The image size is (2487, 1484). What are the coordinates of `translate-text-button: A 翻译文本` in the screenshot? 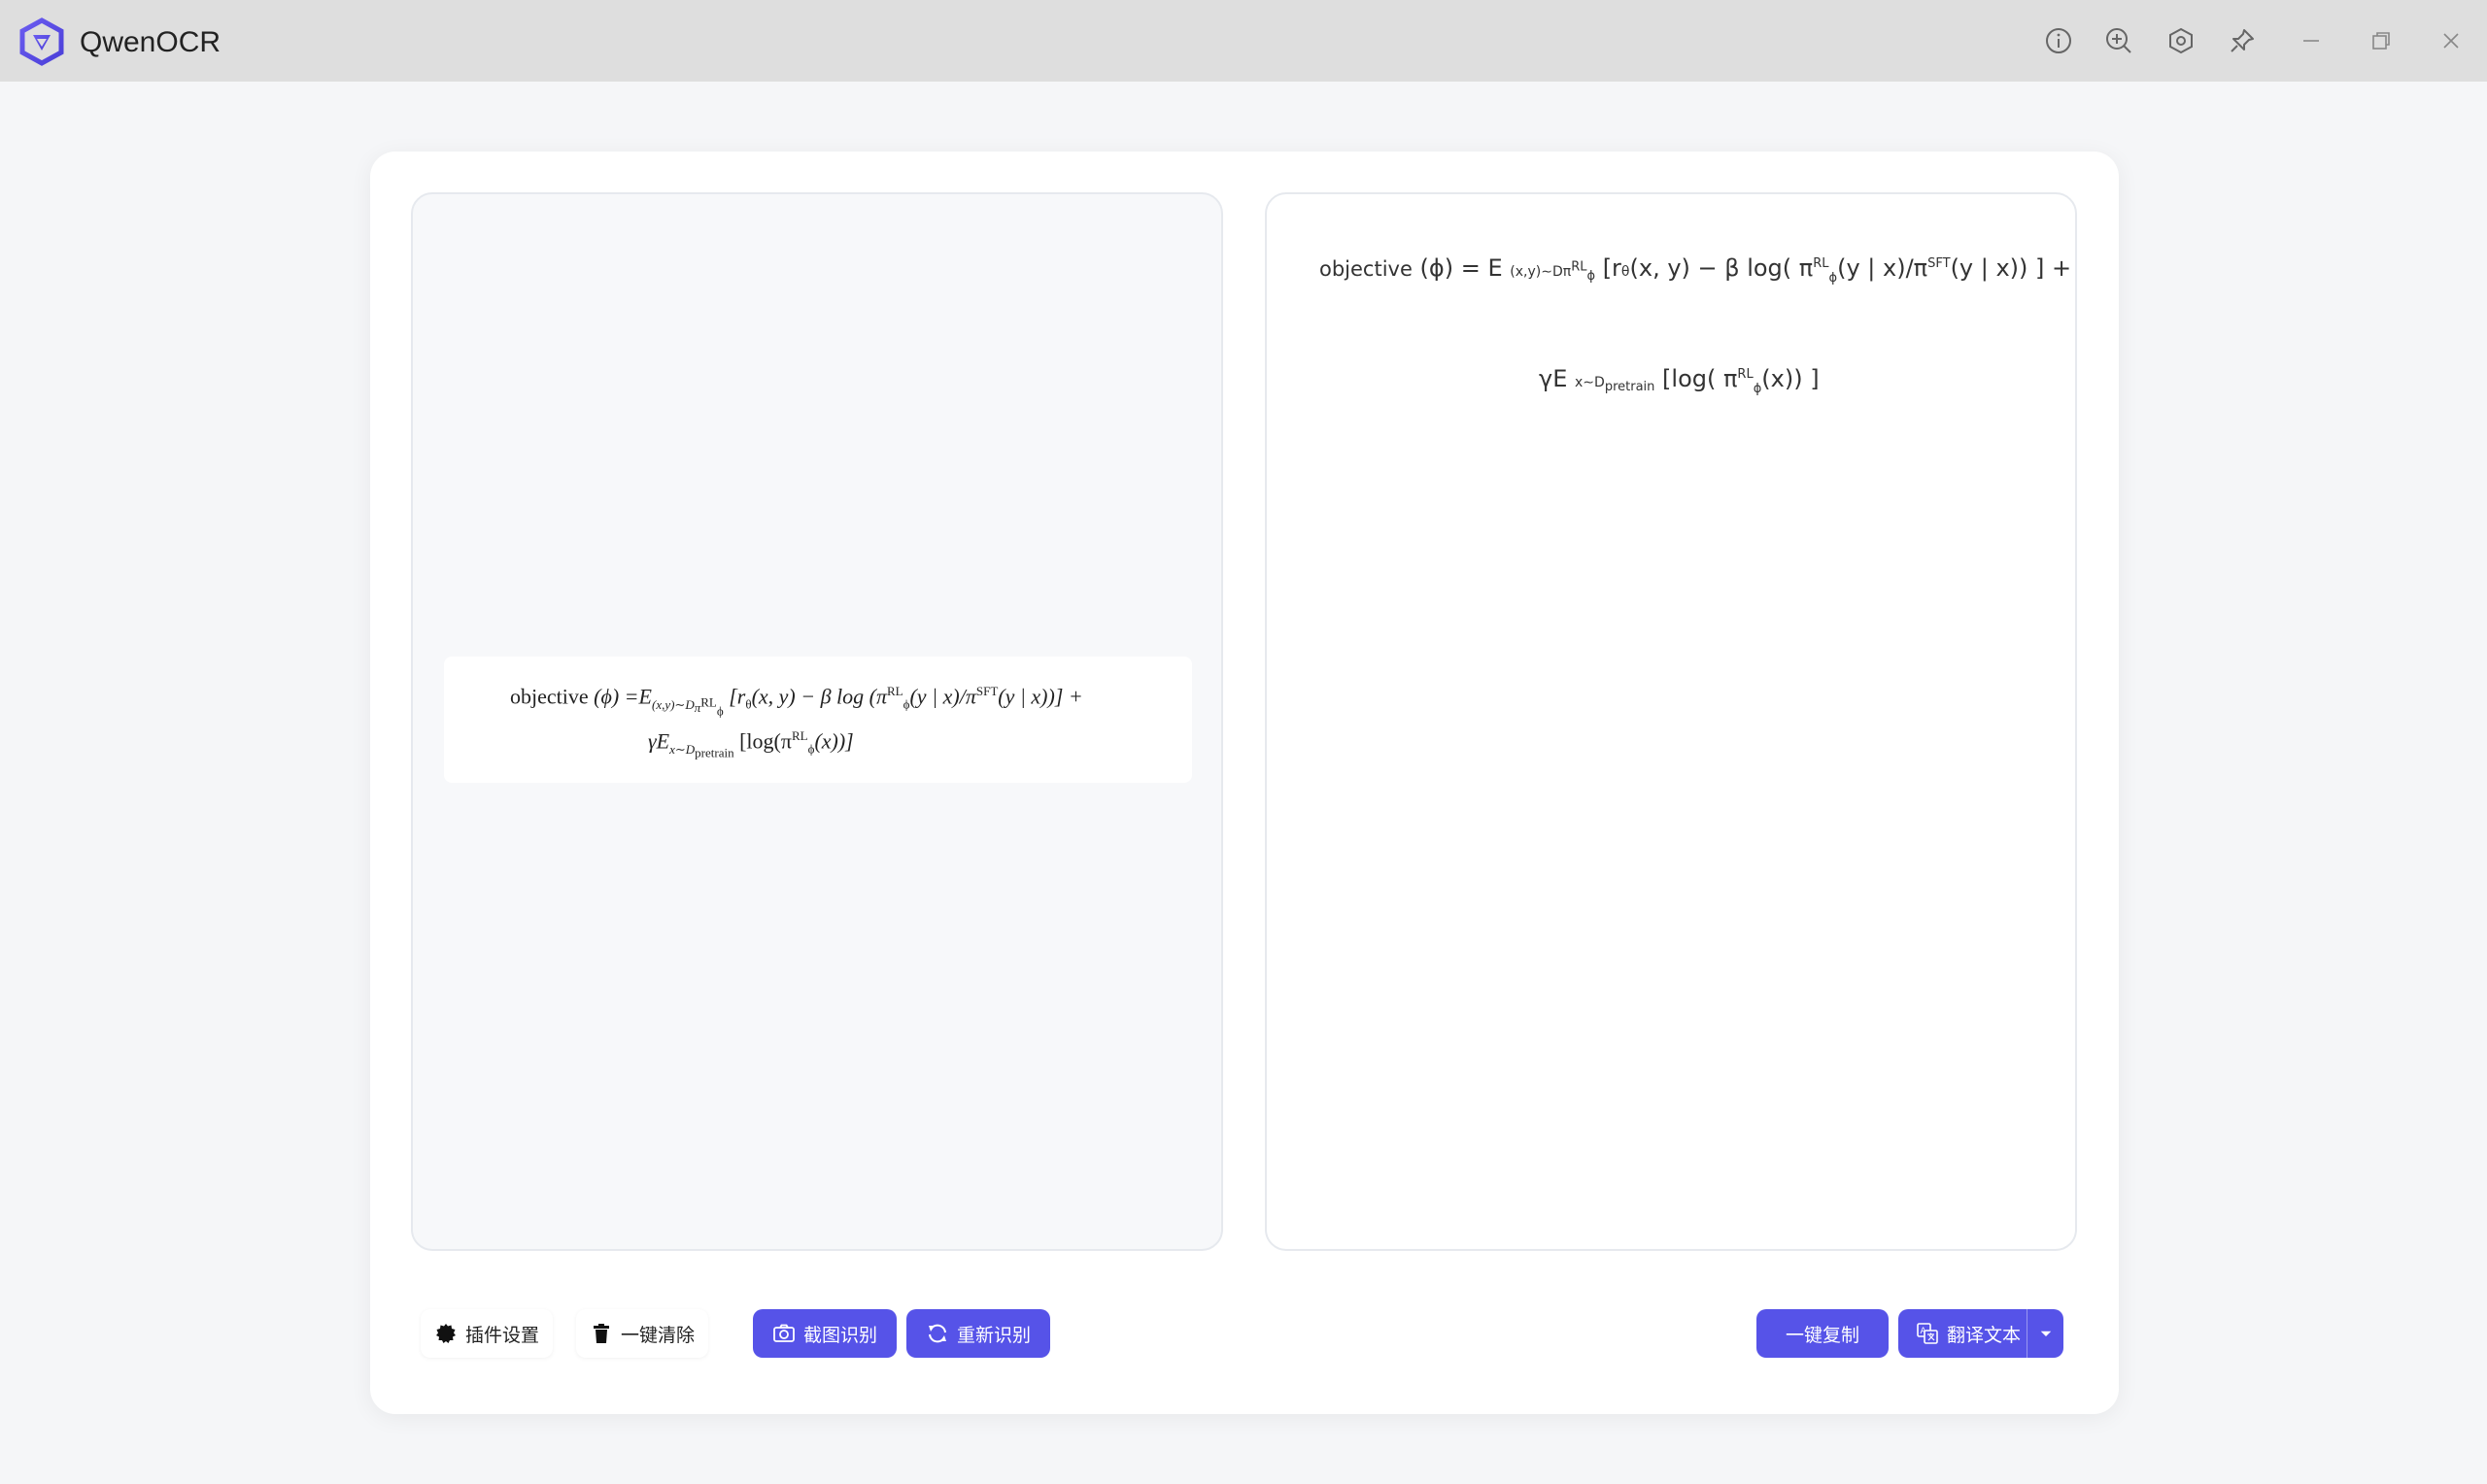 It's located at (1980, 1333).